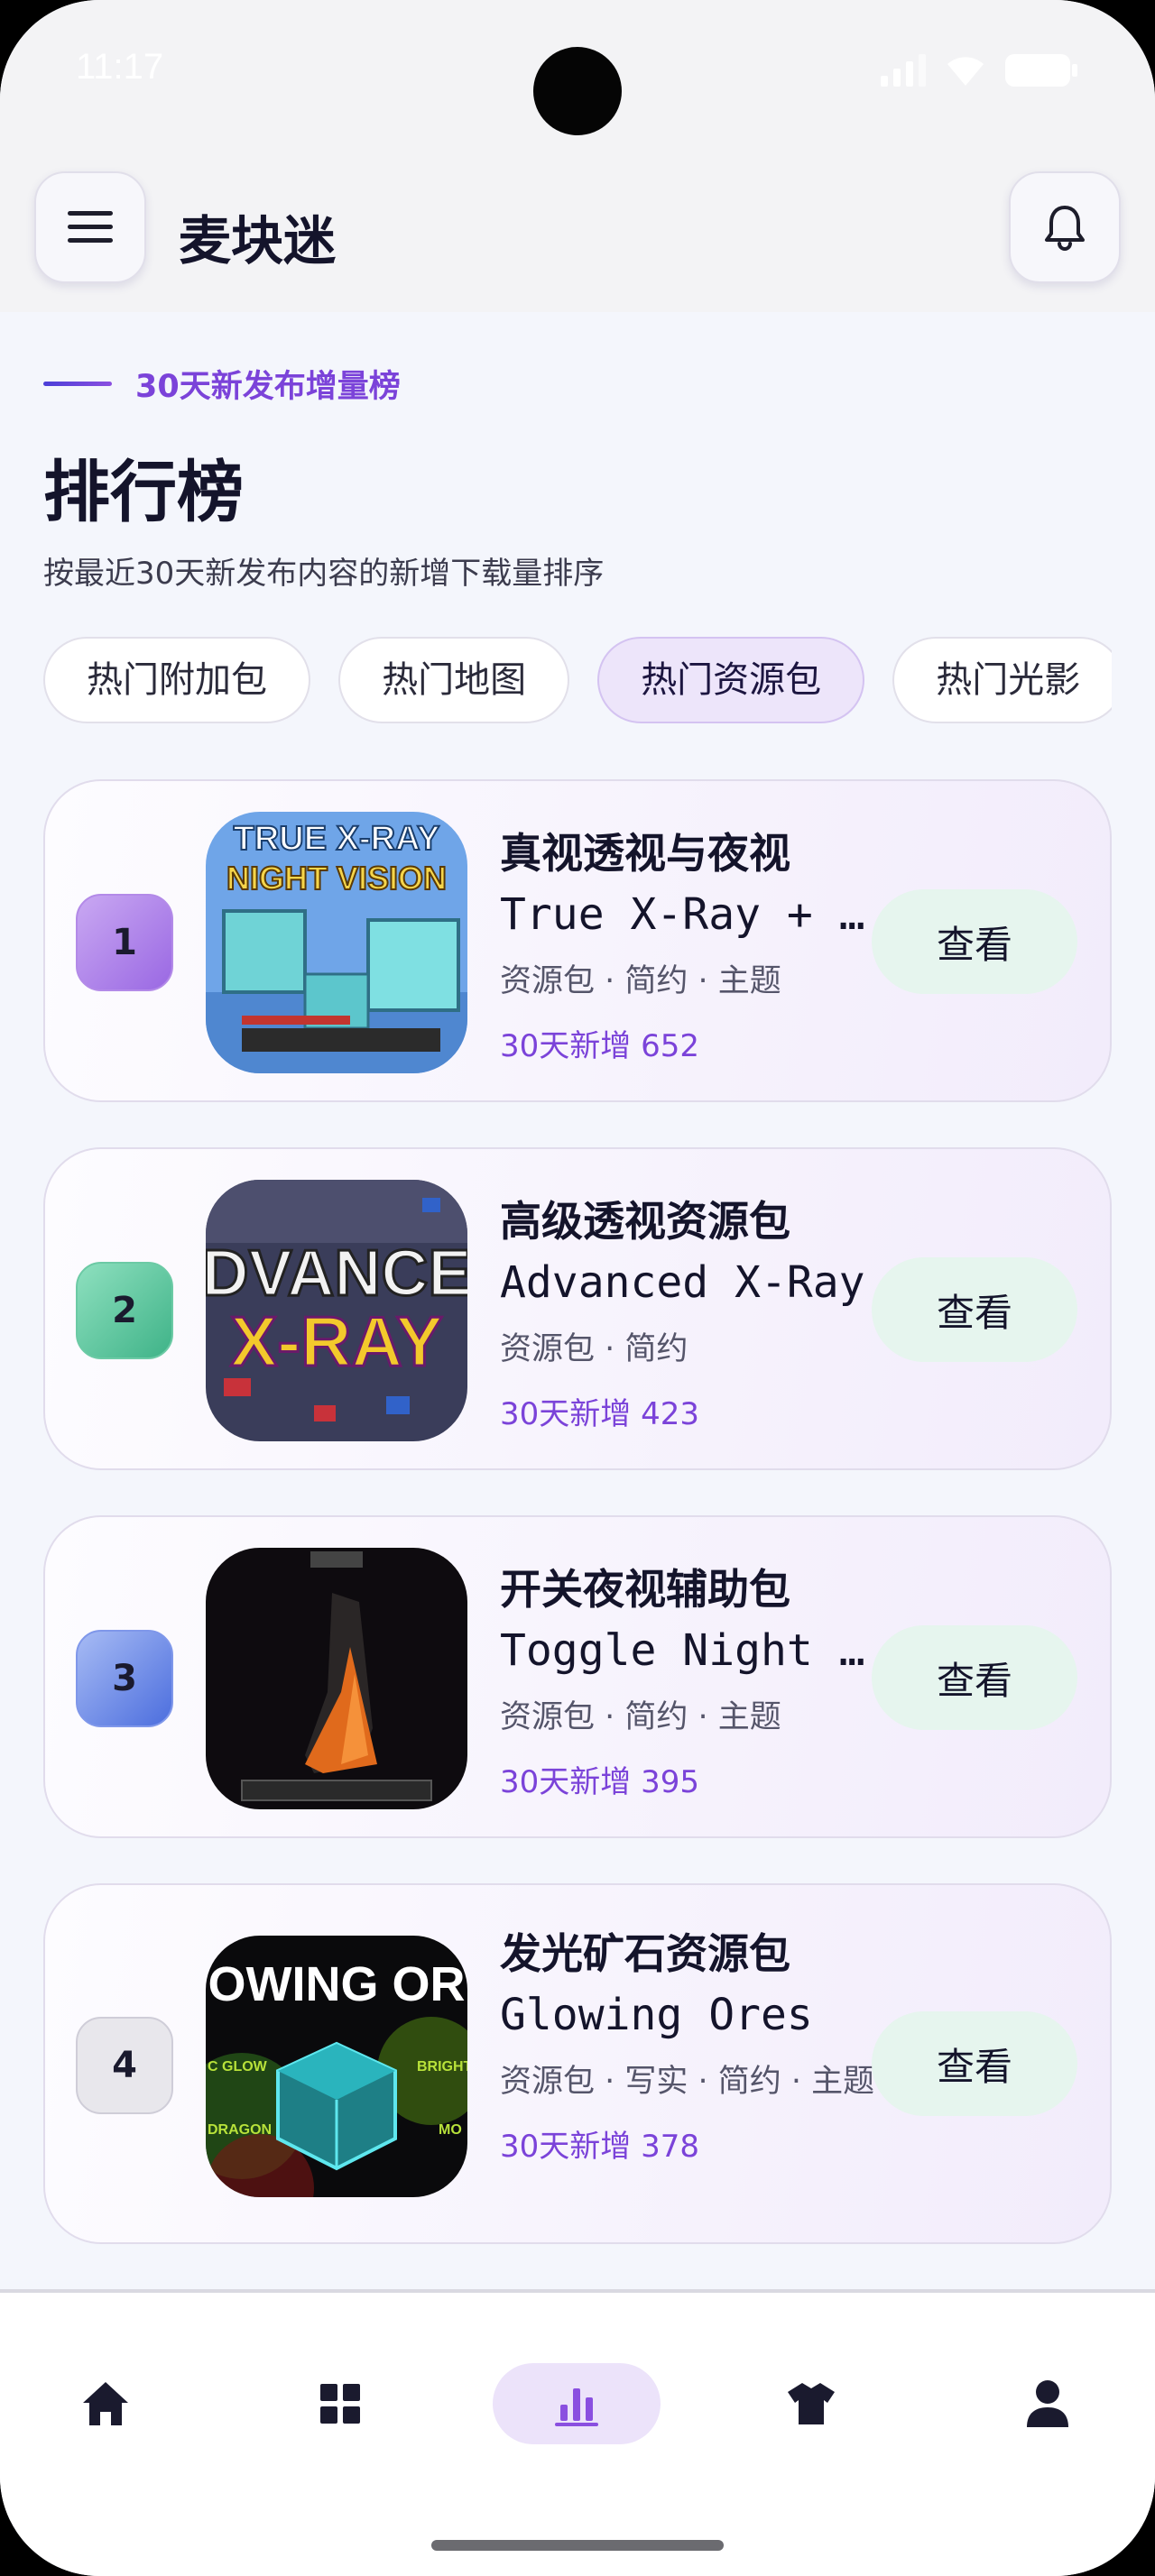 The image size is (1155, 2576). Describe the element at coordinates (77, 384) in the screenshot. I see `eyebrow-line` at that location.